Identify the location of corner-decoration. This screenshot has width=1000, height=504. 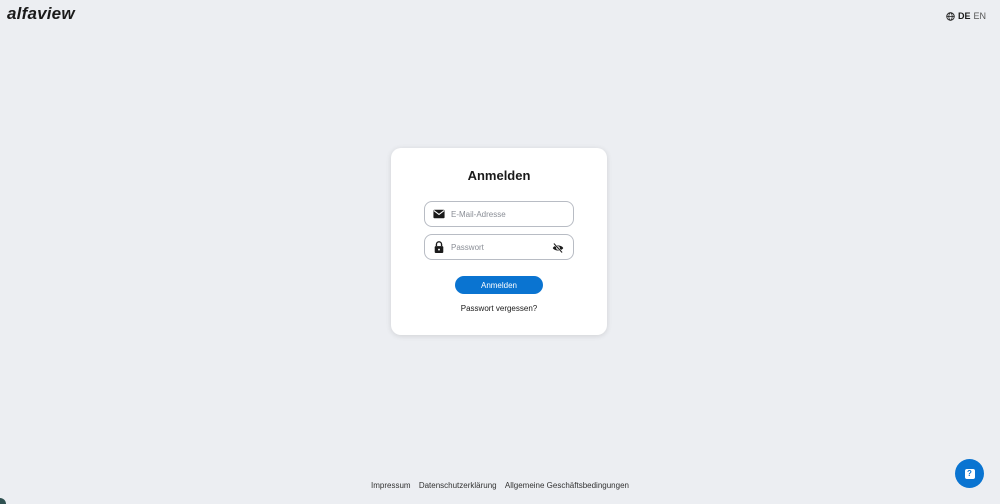
(3, 501).